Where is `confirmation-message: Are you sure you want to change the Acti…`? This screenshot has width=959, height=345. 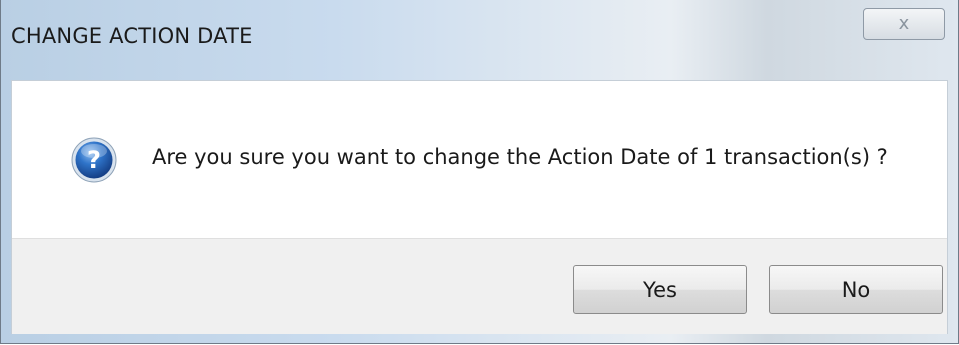
confirmation-message: Are you sure you want to change the Acti… is located at coordinates (520, 157).